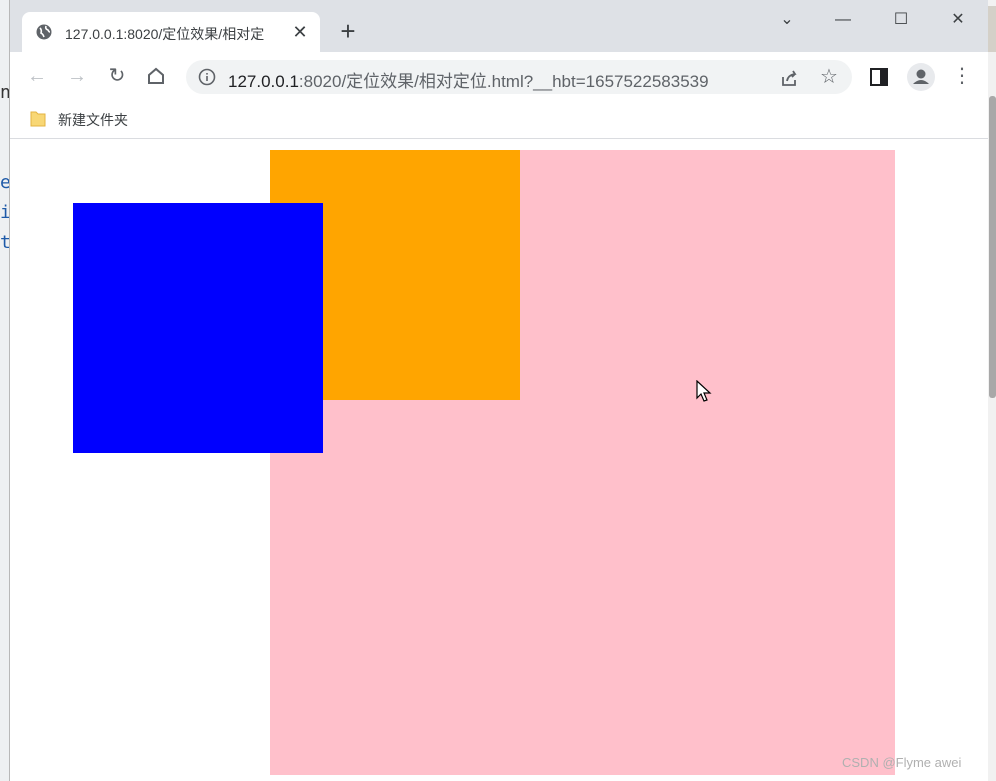 This screenshot has width=996, height=781. Describe the element at coordinates (879, 77) in the screenshot. I see `side-panel-icon` at that location.